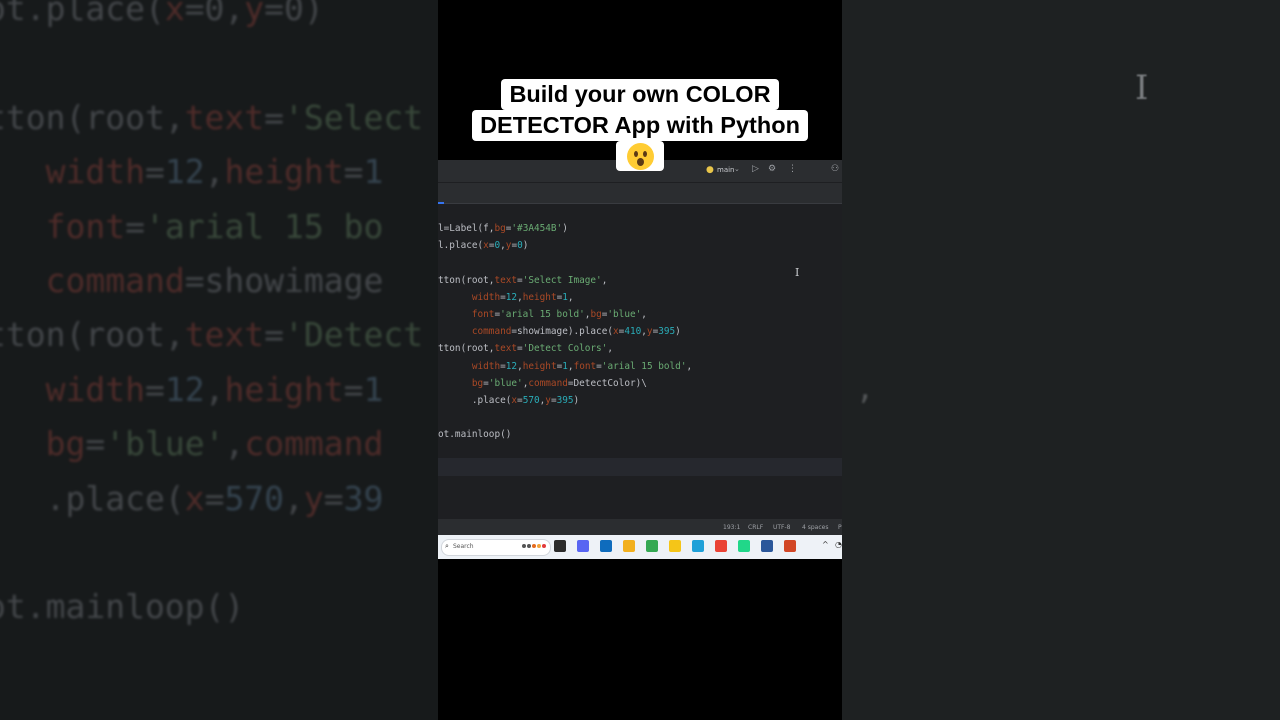 This screenshot has width=1280, height=720. Describe the element at coordinates (606, 546) in the screenshot. I see `store-icon` at that location.